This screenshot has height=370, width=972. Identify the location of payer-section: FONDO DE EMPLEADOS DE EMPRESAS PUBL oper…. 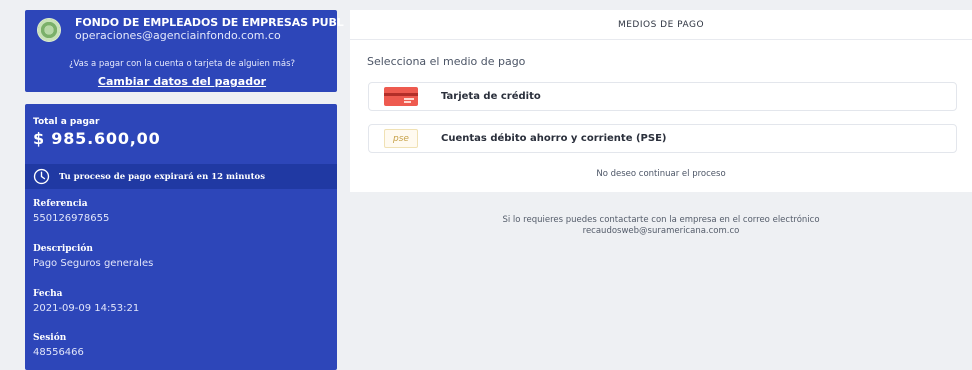
(184, 51).